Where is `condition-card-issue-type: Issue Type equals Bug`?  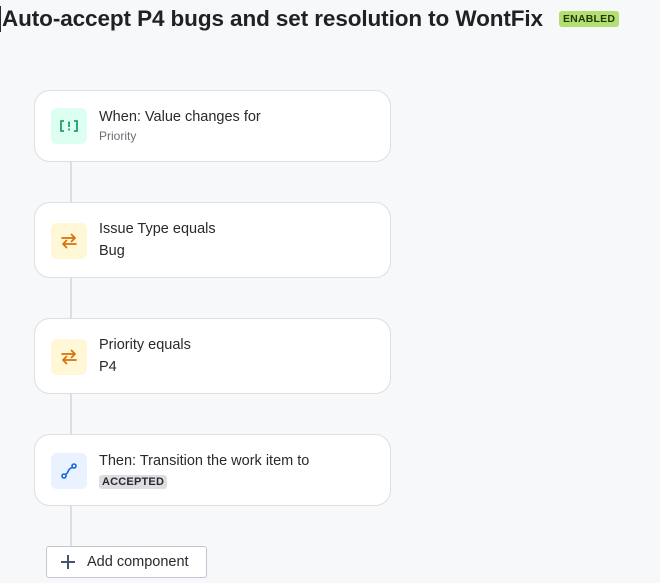 condition-card-issue-type: Issue Type equals Bug is located at coordinates (212, 240).